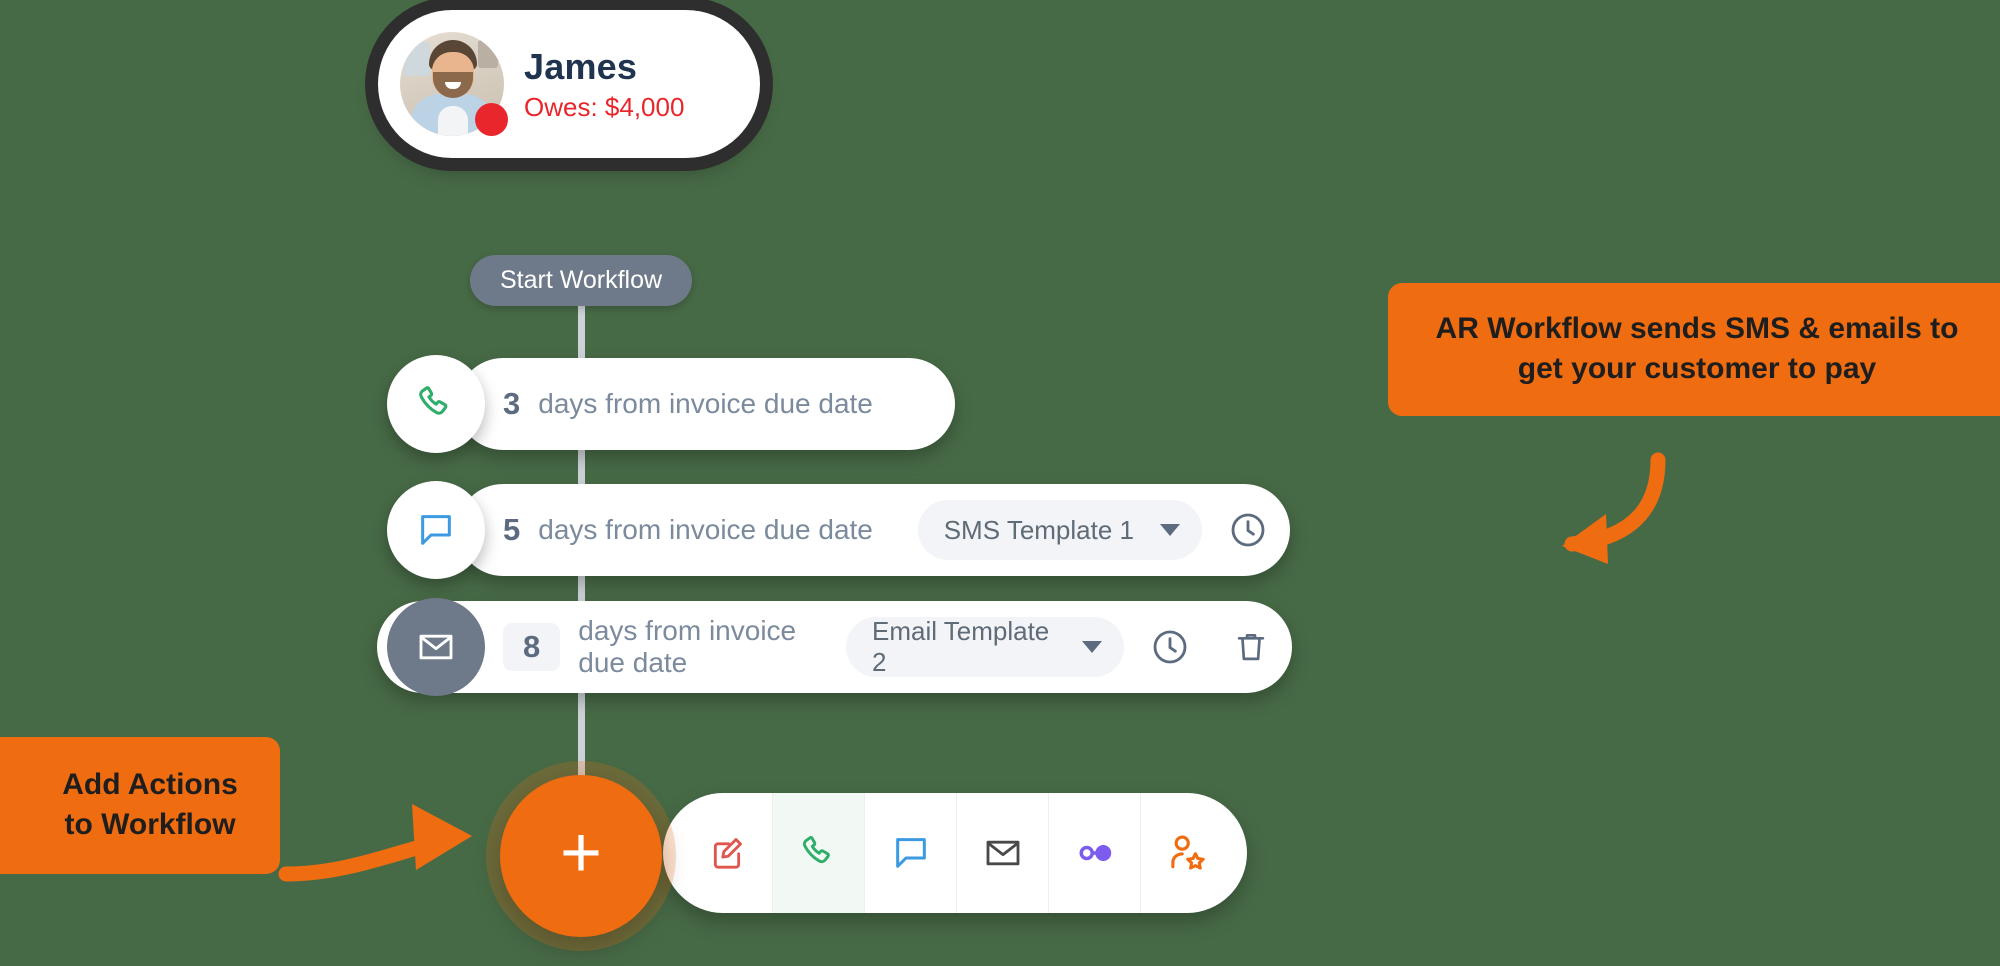 Image resolution: width=2000 pixels, height=966 pixels. I want to click on email-template-dropdown: Email Template 2, so click(985, 646).